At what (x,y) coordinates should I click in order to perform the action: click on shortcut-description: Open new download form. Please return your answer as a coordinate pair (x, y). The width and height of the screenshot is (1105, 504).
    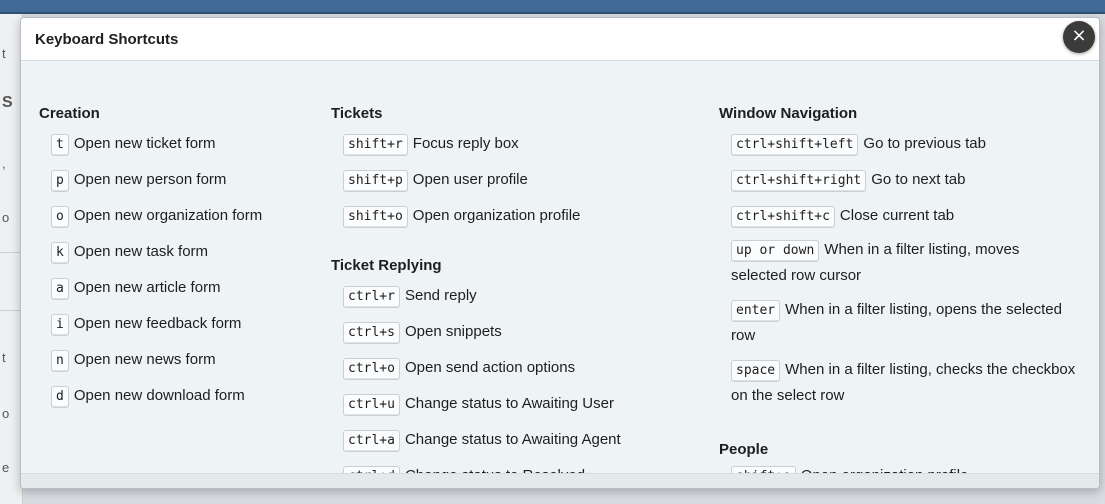
    Looking at the image, I should click on (159, 395).